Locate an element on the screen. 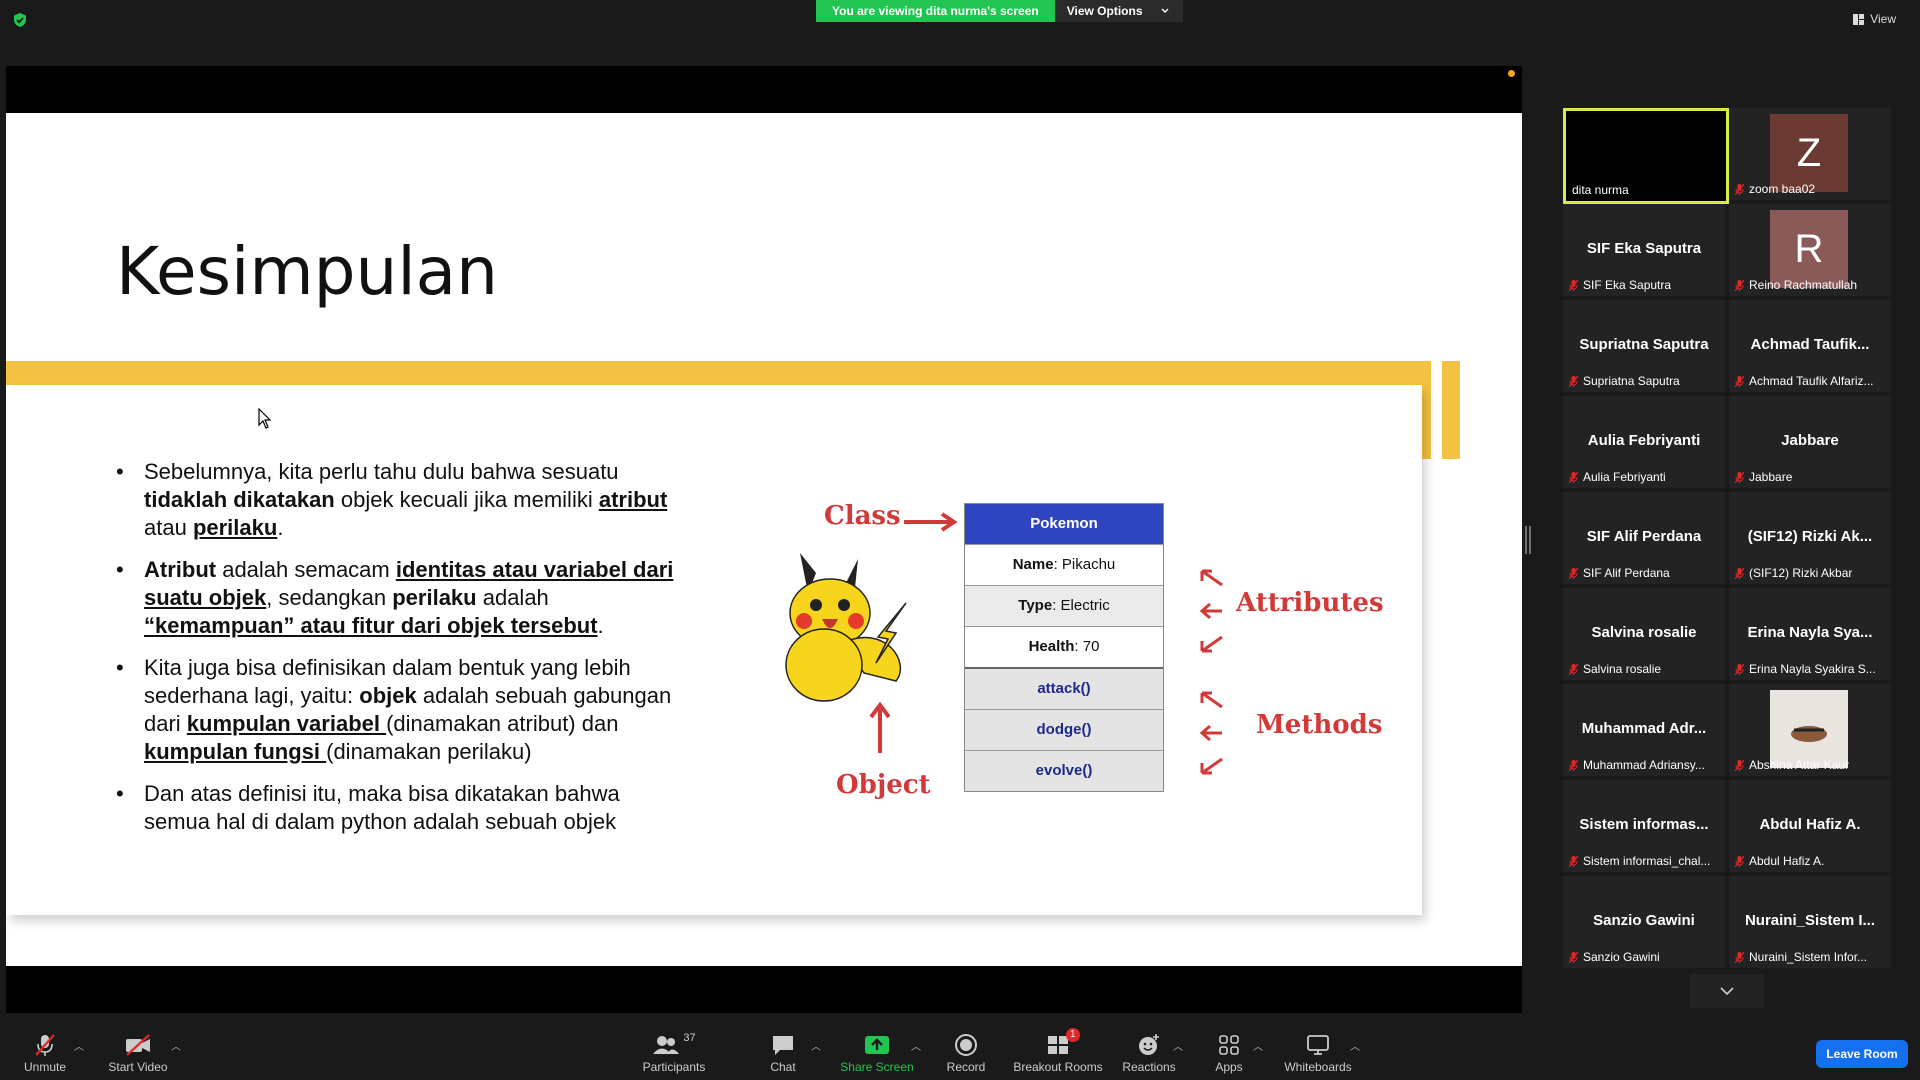 This screenshot has height=1080, width=1920. participant-name-label: SIF Alif Perdana is located at coordinates (1619, 573).